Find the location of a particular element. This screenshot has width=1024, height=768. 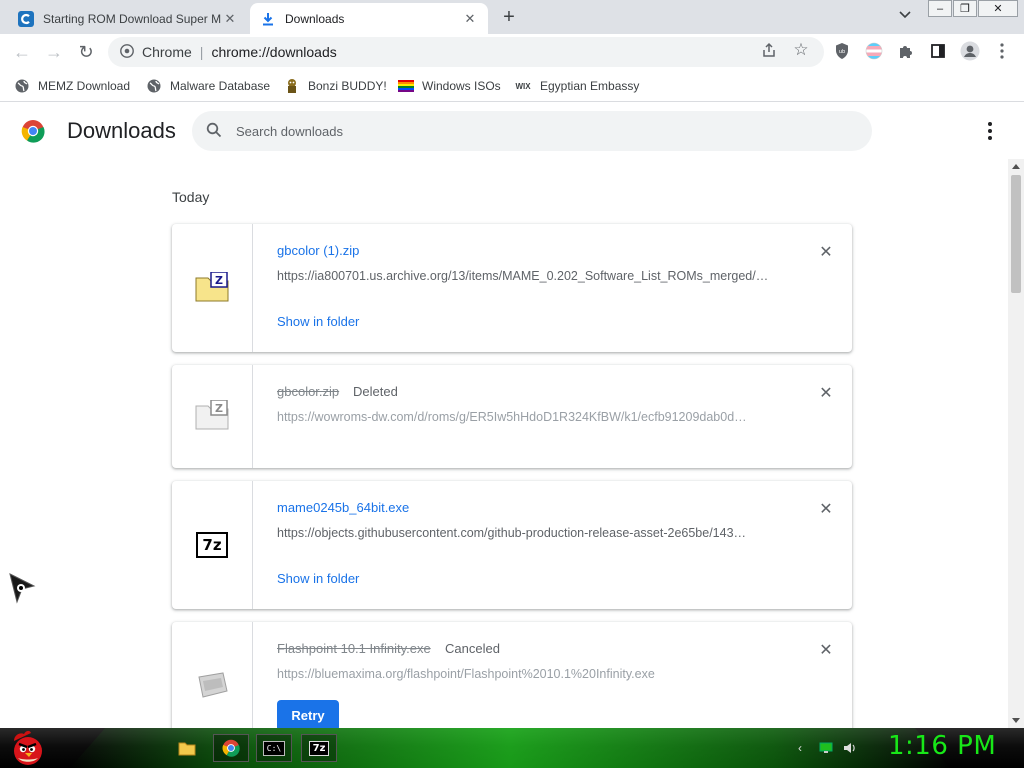

bookmark-label: MEMZ Download is located at coordinates (84, 86).